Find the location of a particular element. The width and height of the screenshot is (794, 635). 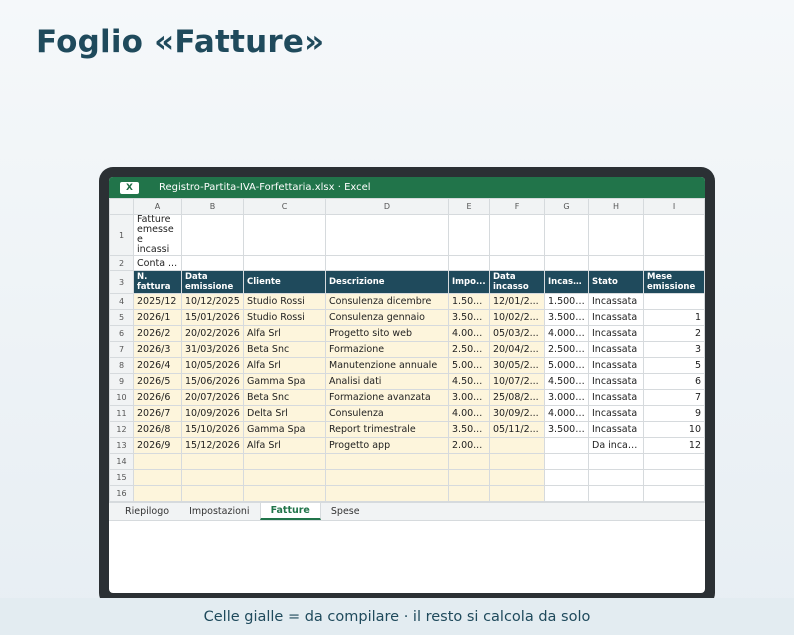

table-cell: 2026/8 is located at coordinates (157, 429).